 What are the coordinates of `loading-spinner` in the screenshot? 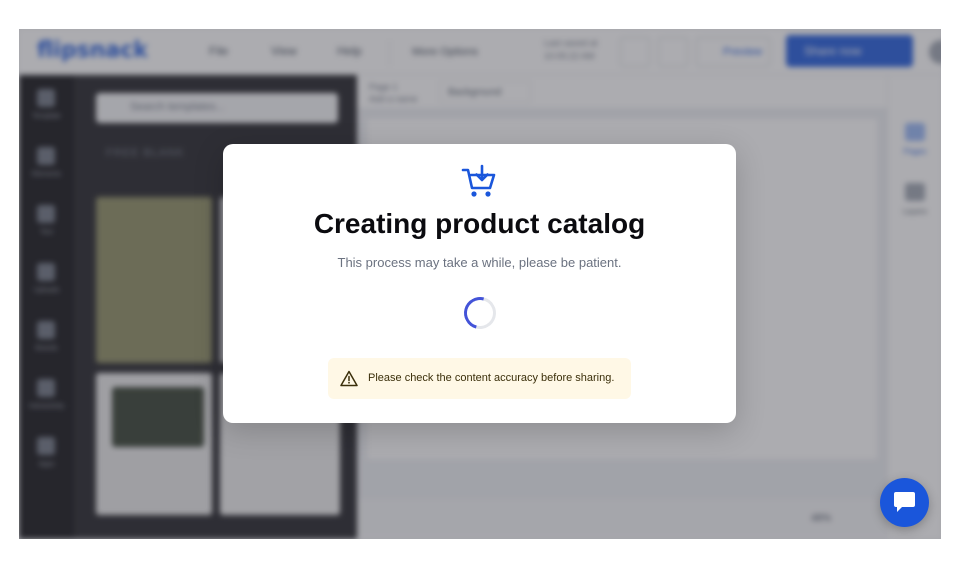 It's located at (480, 313).